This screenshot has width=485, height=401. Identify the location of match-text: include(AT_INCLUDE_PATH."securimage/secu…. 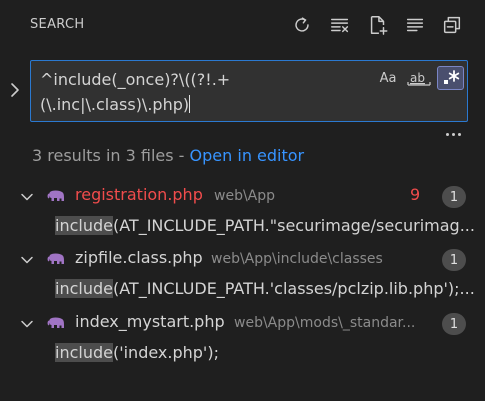
(270, 225).